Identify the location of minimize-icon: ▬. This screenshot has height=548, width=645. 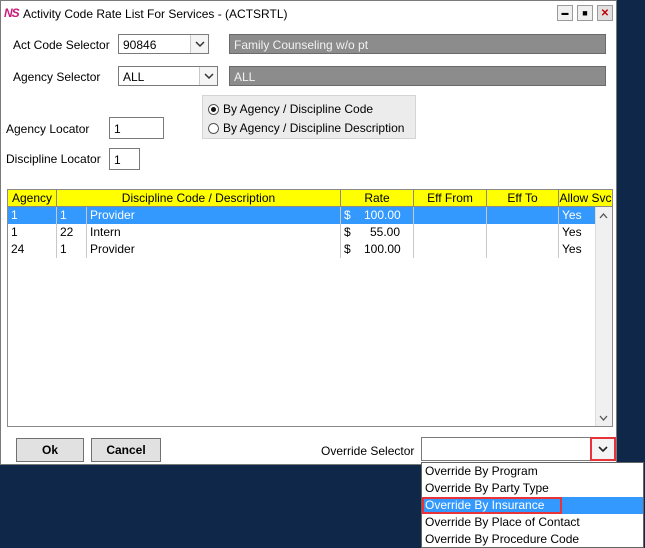
(565, 13).